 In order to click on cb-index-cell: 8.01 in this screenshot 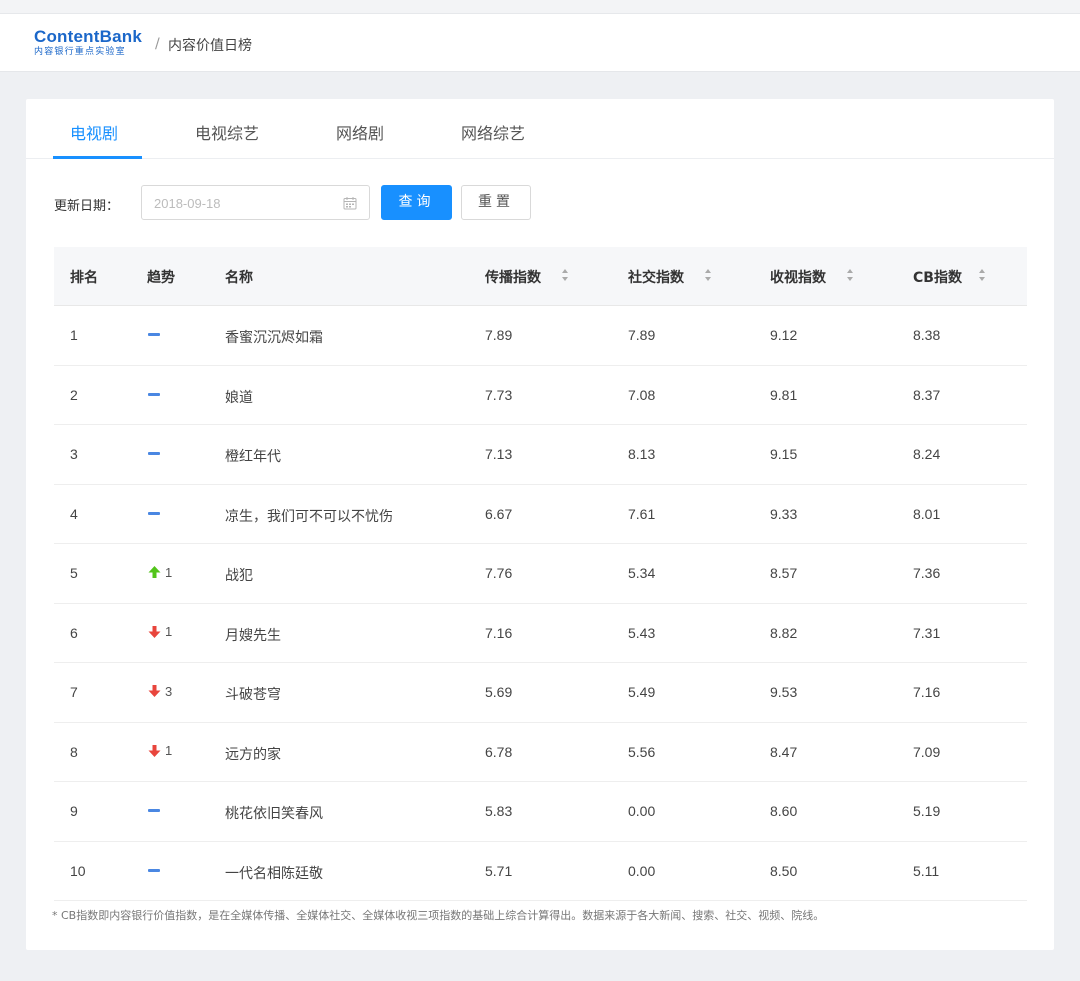, I will do `click(927, 513)`.